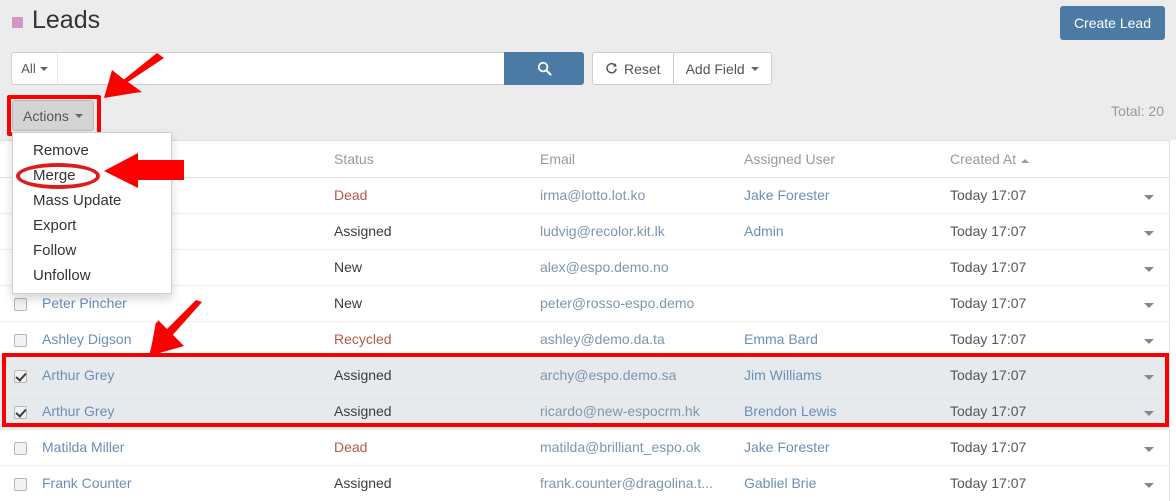  I want to click on create-lead-button: Create Lead, so click(1112, 23).